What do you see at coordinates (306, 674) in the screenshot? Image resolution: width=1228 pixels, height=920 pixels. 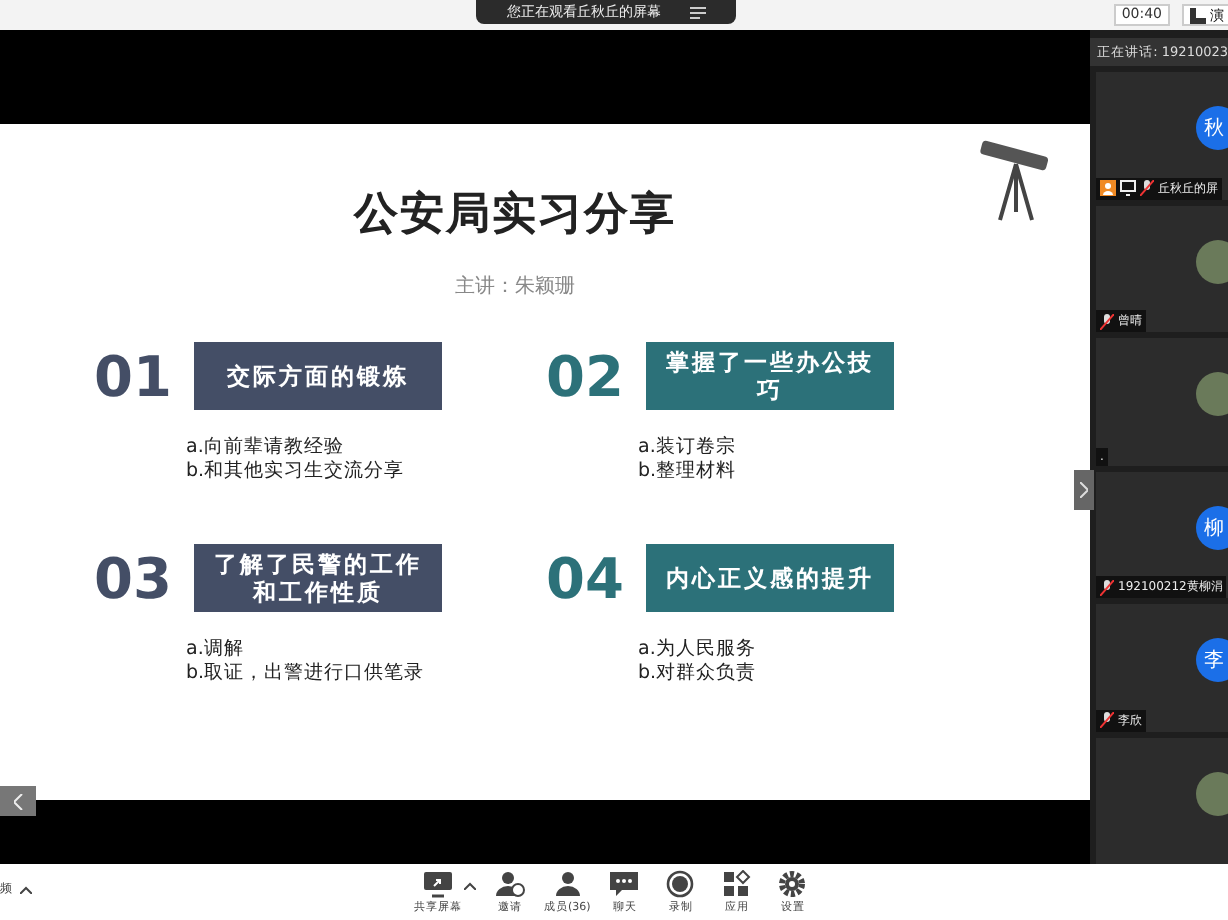 I see `bullet-point: b.取证，出警进行口供笔录` at bounding box center [306, 674].